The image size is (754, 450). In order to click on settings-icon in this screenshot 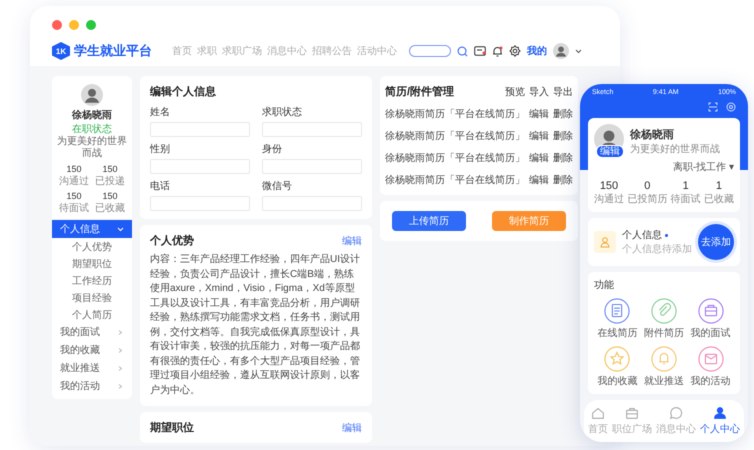, I will do `click(515, 51)`.